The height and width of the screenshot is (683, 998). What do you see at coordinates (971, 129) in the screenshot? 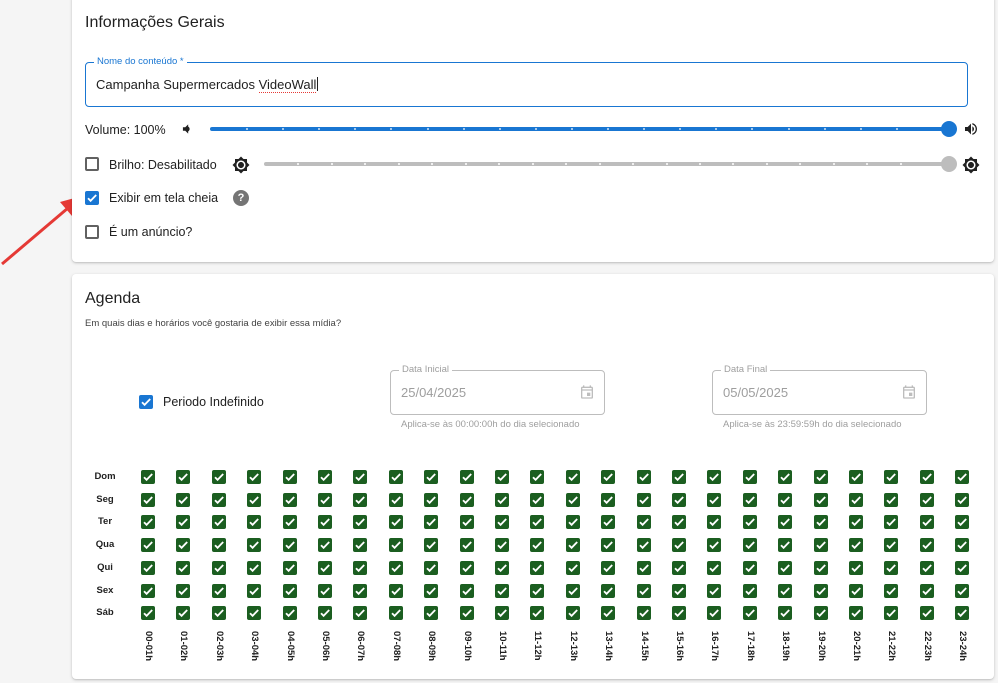
I see `volume-up-icon` at bounding box center [971, 129].